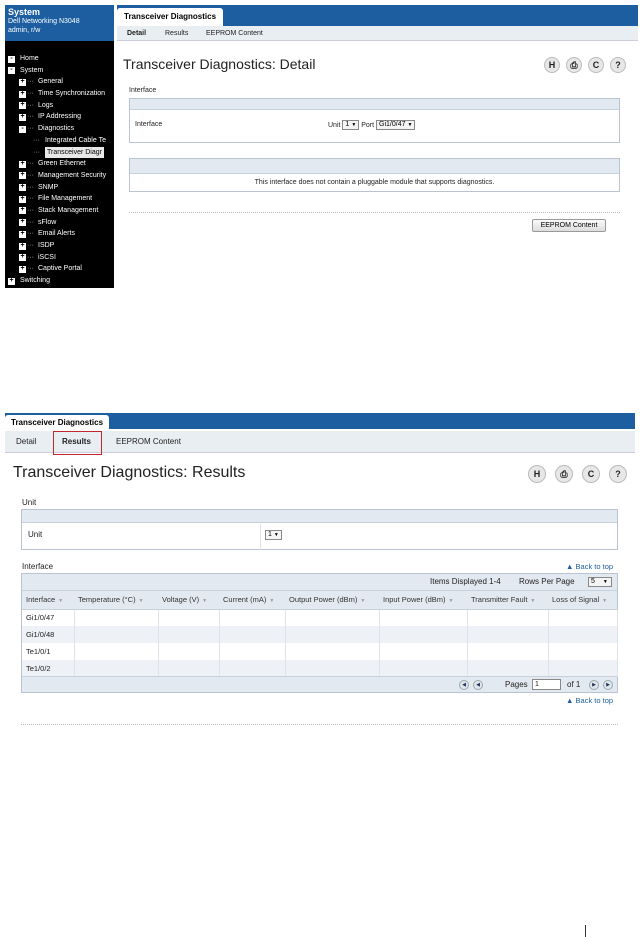  I want to click on nav-item-management-security: + ··· Management Security, so click(59, 176).